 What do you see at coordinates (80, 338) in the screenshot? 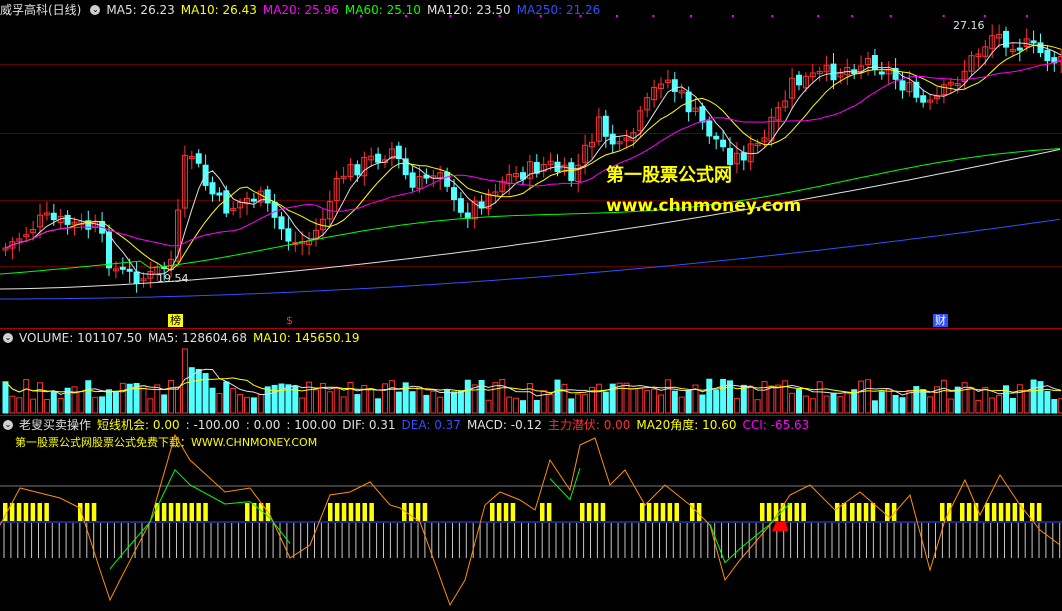
I see `volume-value-0: VOLUME: 101107.50` at bounding box center [80, 338].